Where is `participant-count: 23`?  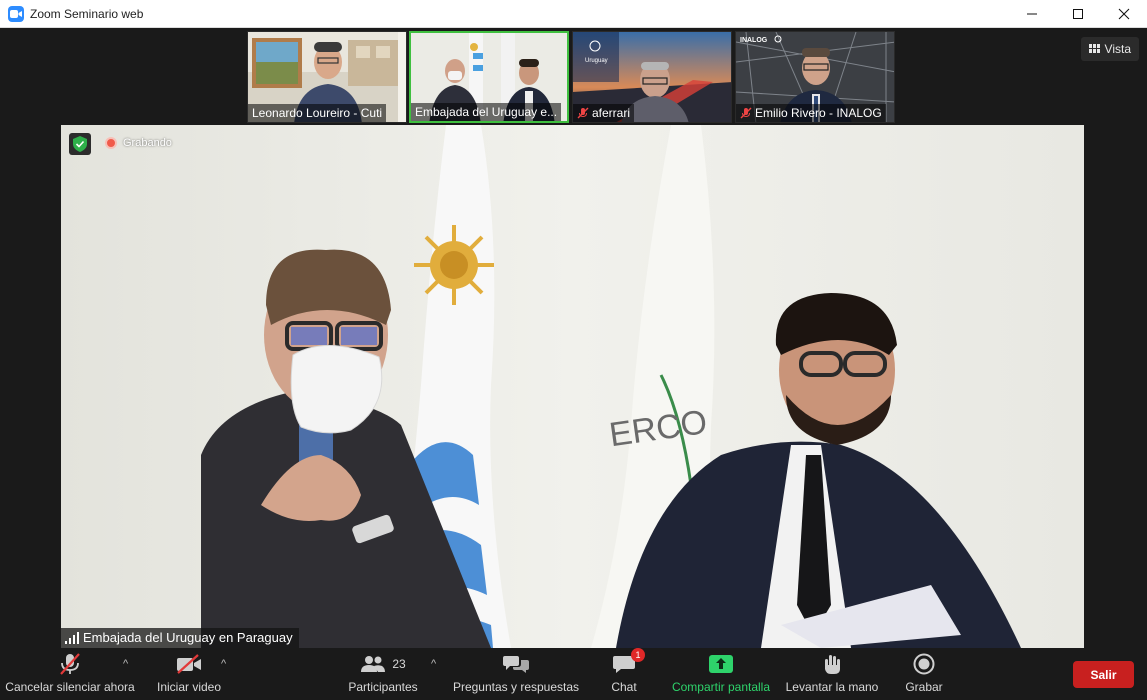
participant-count: 23 is located at coordinates (399, 664).